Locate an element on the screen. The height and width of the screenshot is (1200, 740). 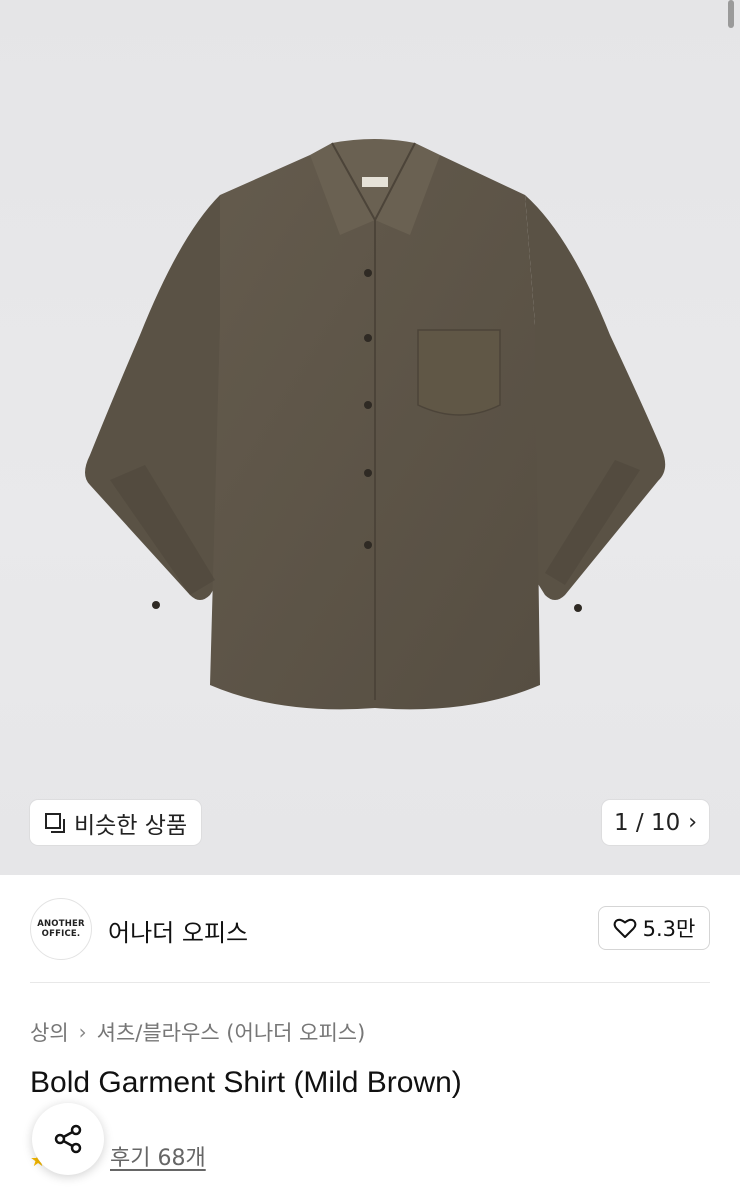
like-count: 5.3만 is located at coordinates (669, 929).